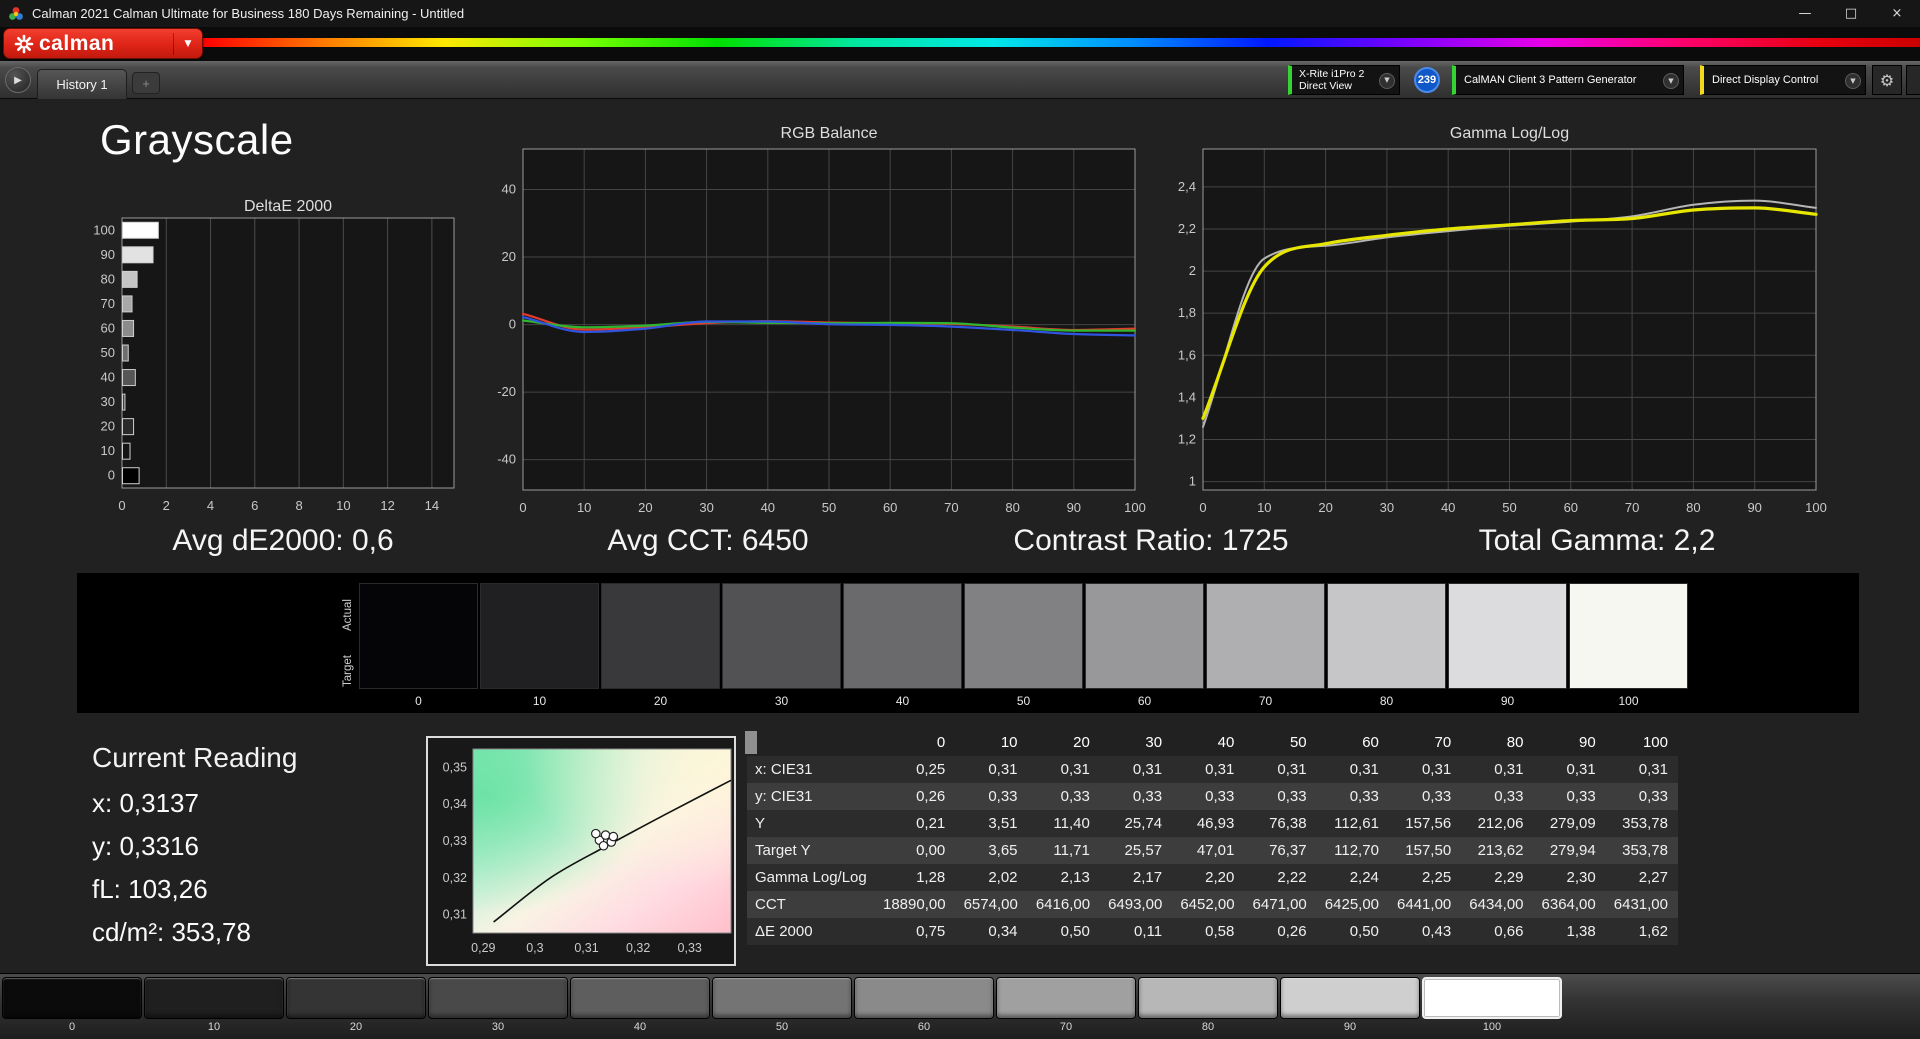 This screenshot has width=1920, height=1039. I want to click on table-row-label: y: CIE31, so click(784, 796).